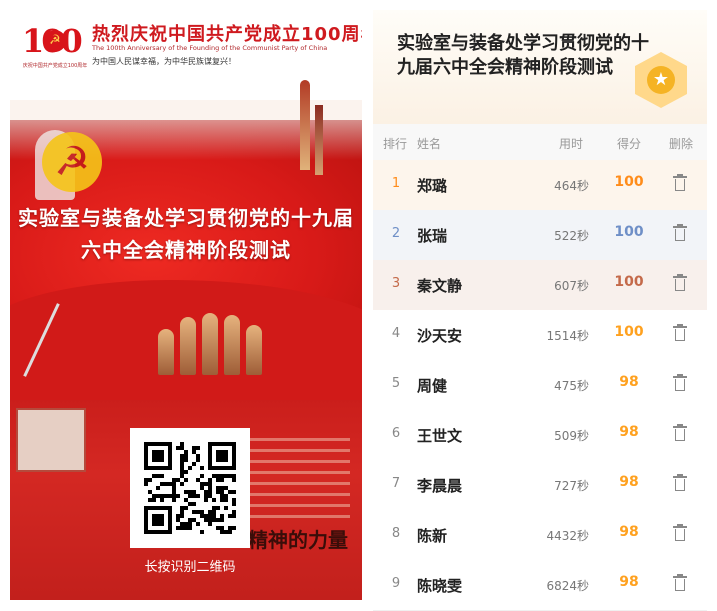  I want to click on logo-caption: 庆祝中国共产党成立100周年, so click(55, 66).